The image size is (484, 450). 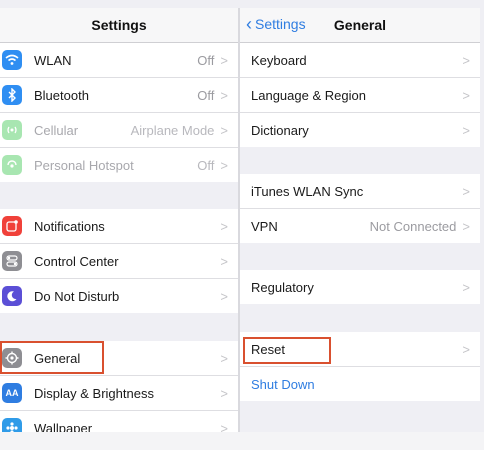 I want to click on general-item-itunes-sync: iTunes WLAN Sync >, so click(x=360, y=191).